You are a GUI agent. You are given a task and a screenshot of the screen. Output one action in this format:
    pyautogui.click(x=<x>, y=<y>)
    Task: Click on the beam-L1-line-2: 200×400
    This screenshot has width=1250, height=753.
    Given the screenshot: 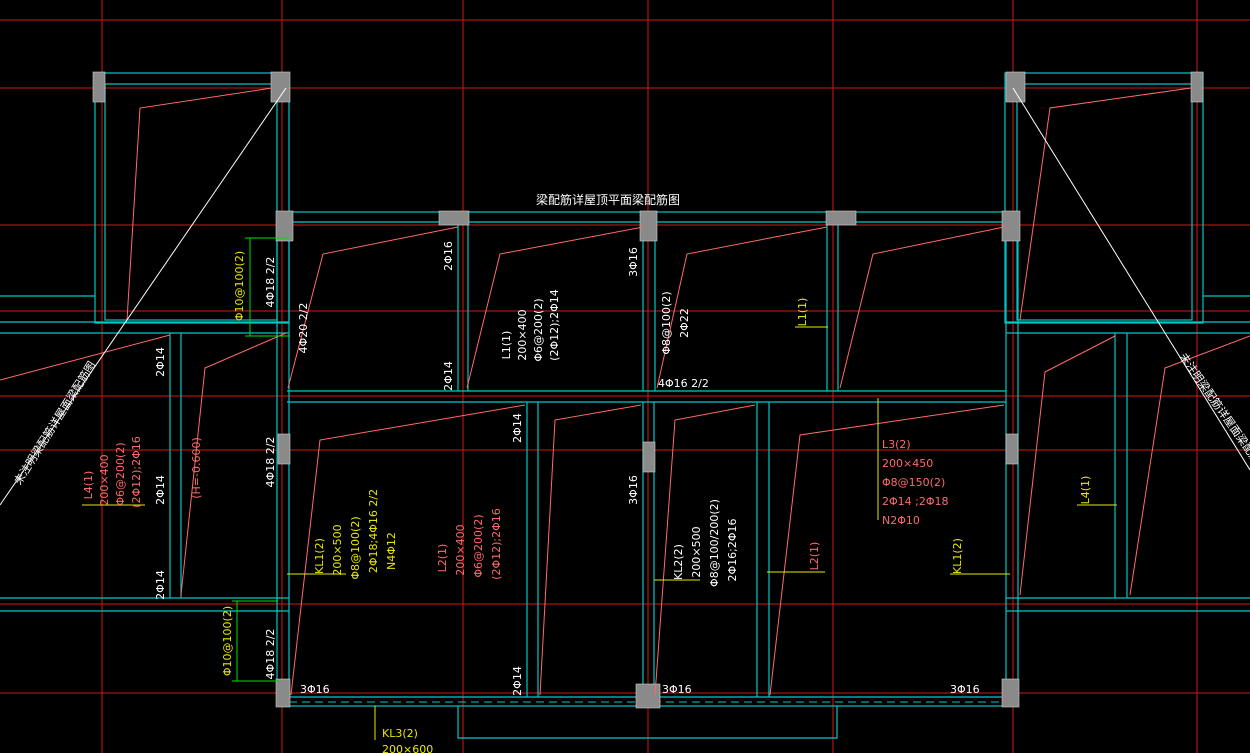 What is the action you would take?
    pyautogui.click(x=522, y=334)
    